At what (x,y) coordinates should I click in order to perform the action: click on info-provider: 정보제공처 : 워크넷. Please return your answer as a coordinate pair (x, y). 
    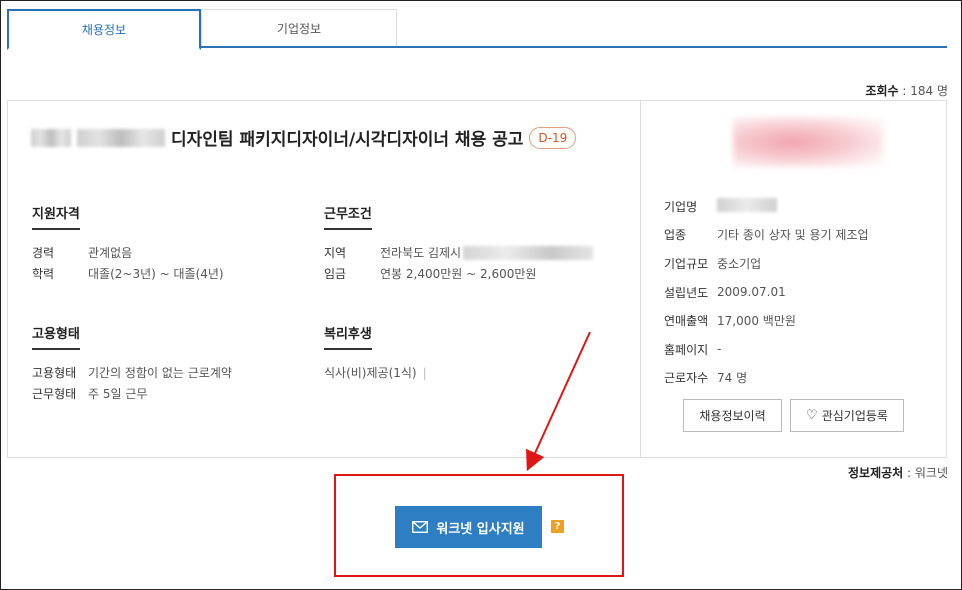
    Looking at the image, I should click on (898, 472).